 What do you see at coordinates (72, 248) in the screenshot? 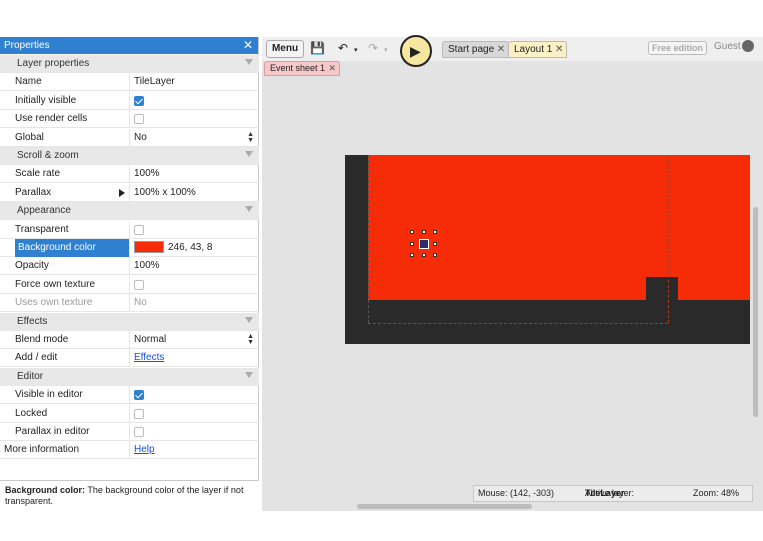
I see `property-label: Background color` at bounding box center [72, 248].